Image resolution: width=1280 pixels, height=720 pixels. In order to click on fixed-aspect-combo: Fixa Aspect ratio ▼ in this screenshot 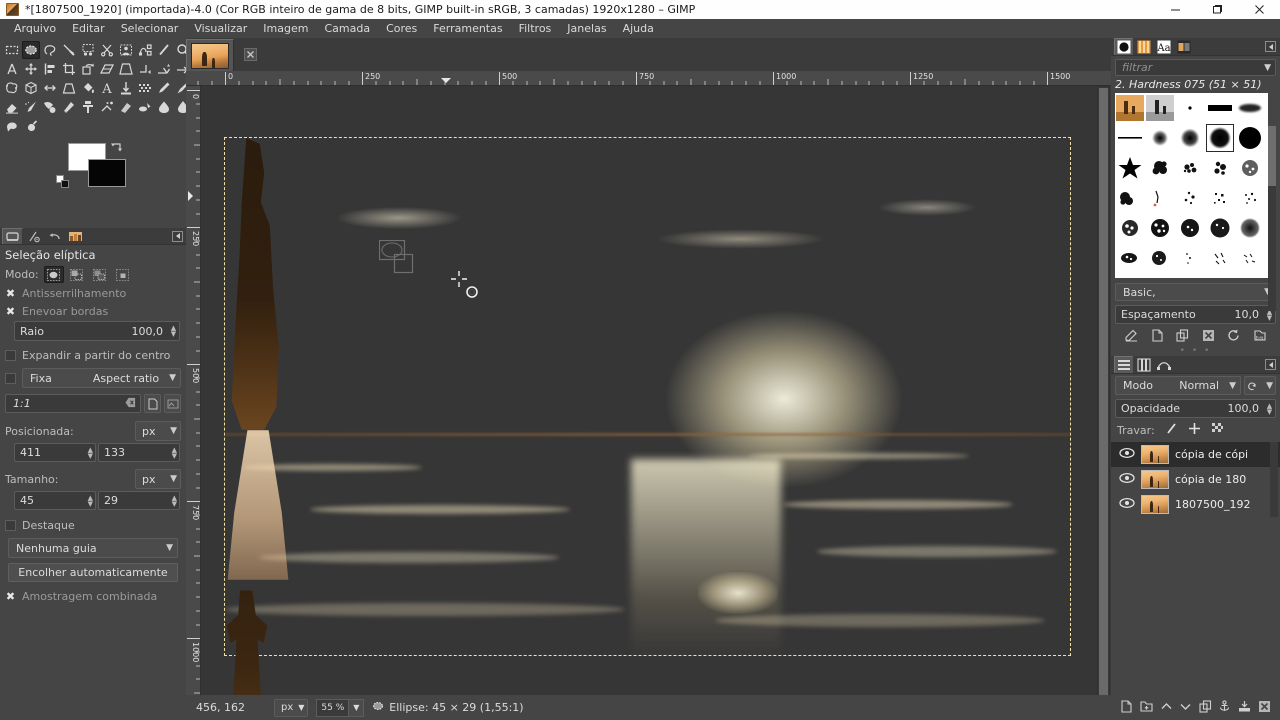, I will do `click(101, 378)`.